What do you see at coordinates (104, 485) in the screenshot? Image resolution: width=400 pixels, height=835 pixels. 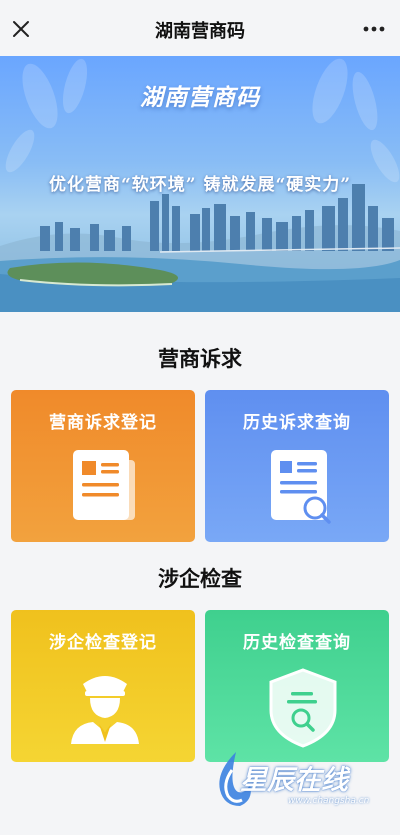 I see `document-form-icon` at bounding box center [104, 485].